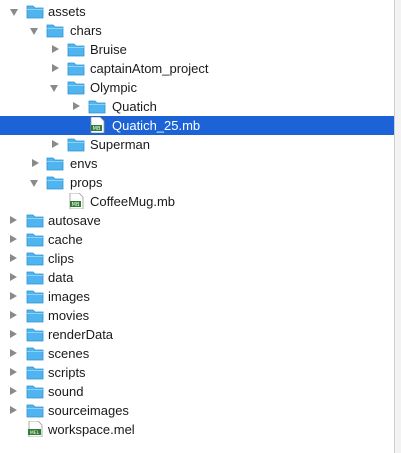  Describe the element at coordinates (81, 334) in the screenshot. I see `tree-row-label: renderData` at that location.